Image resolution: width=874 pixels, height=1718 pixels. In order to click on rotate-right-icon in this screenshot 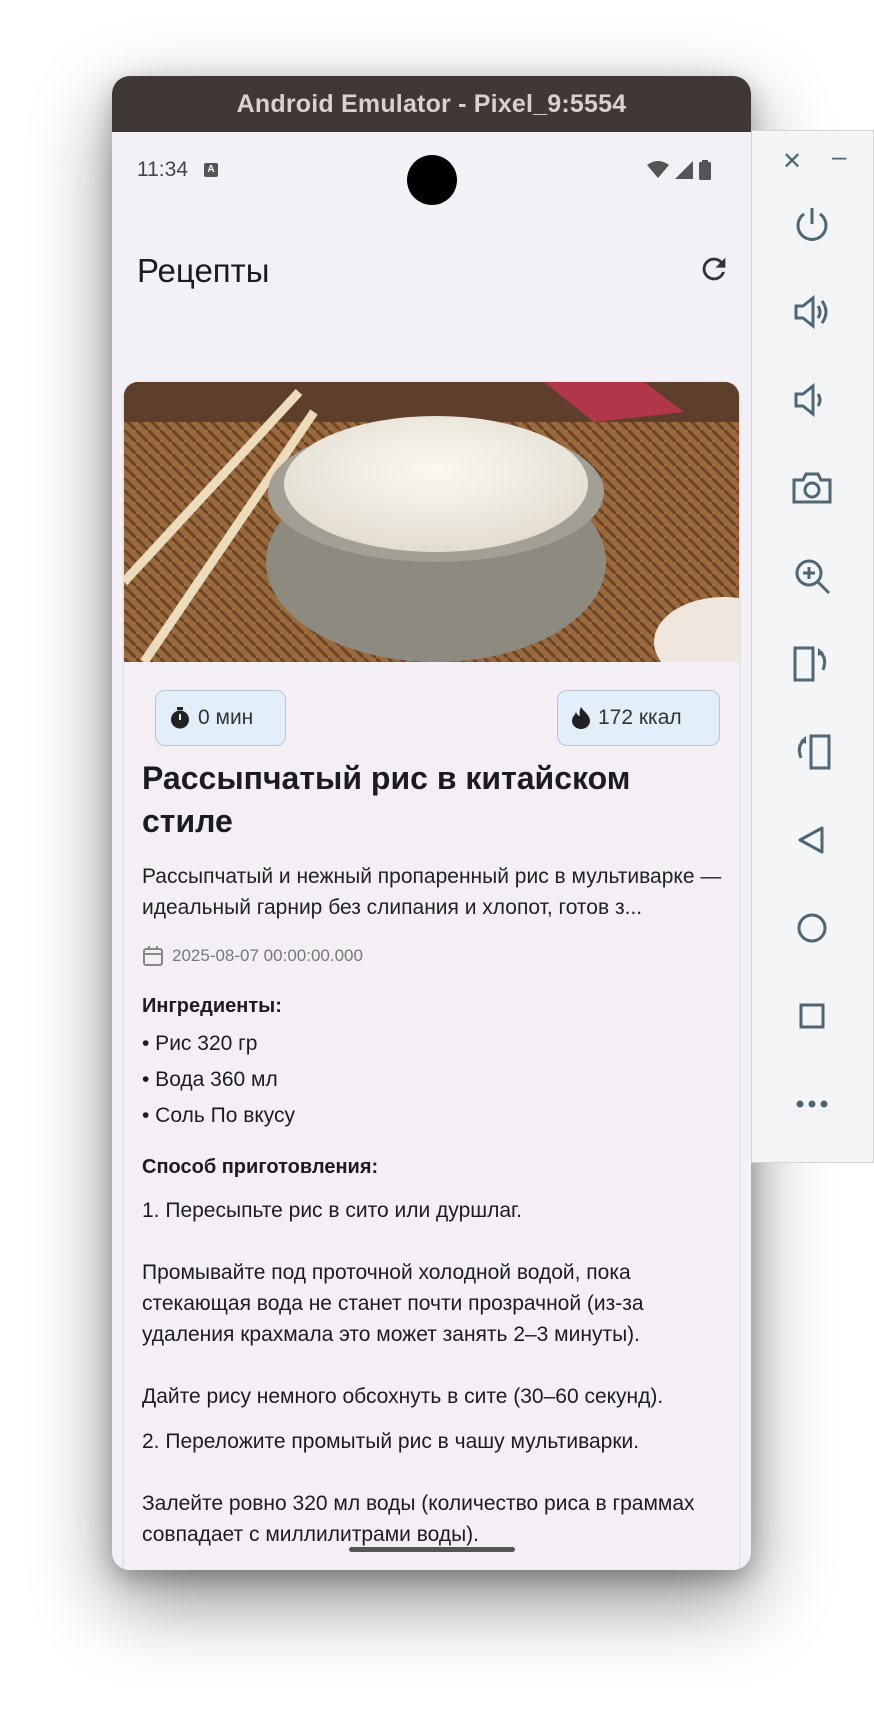, I will do `click(812, 752)`.